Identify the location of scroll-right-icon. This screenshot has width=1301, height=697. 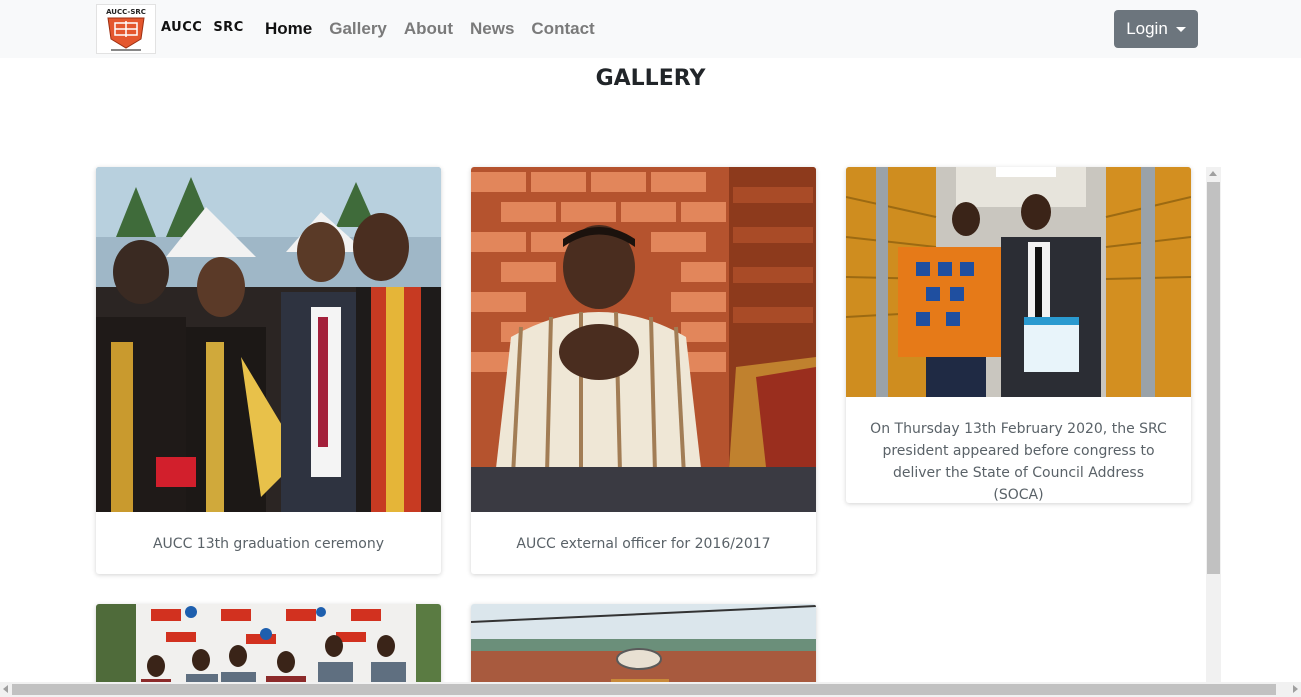
(1295, 689).